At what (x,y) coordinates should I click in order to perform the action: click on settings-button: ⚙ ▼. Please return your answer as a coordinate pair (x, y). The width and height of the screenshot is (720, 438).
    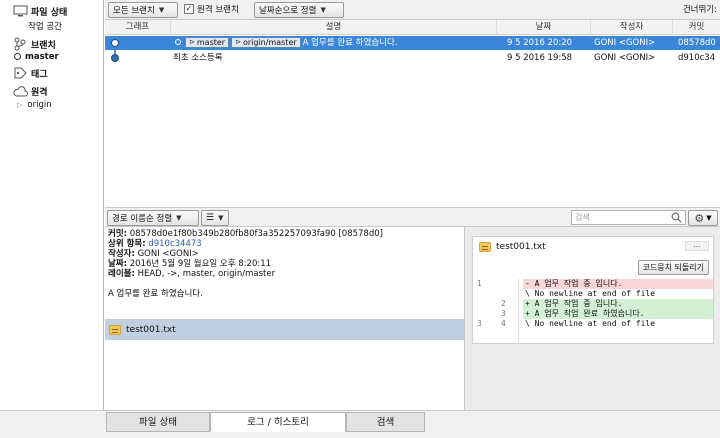
    Looking at the image, I should click on (703, 218).